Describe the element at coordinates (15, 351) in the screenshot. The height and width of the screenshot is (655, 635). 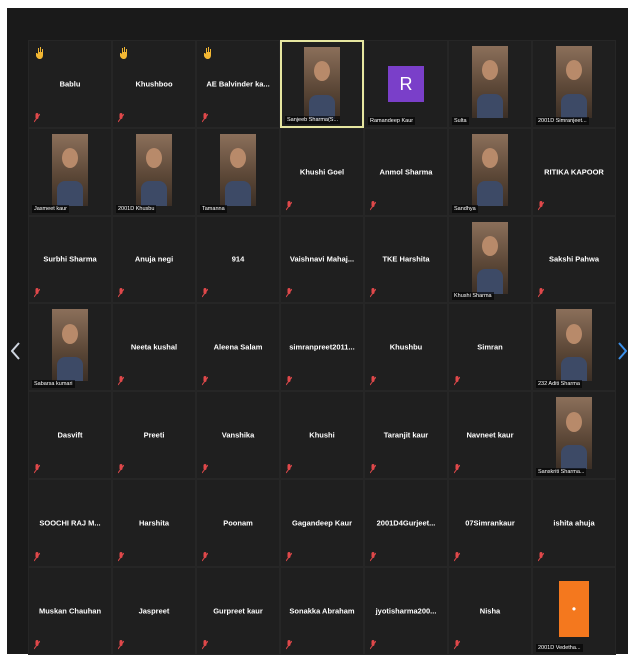
I see `chevron-left-icon` at that location.